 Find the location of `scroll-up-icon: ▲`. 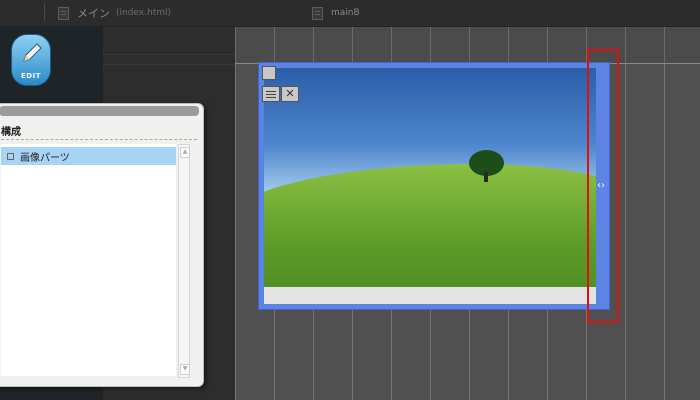

scroll-up-icon: ▲ is located at coordinates (185, 152).